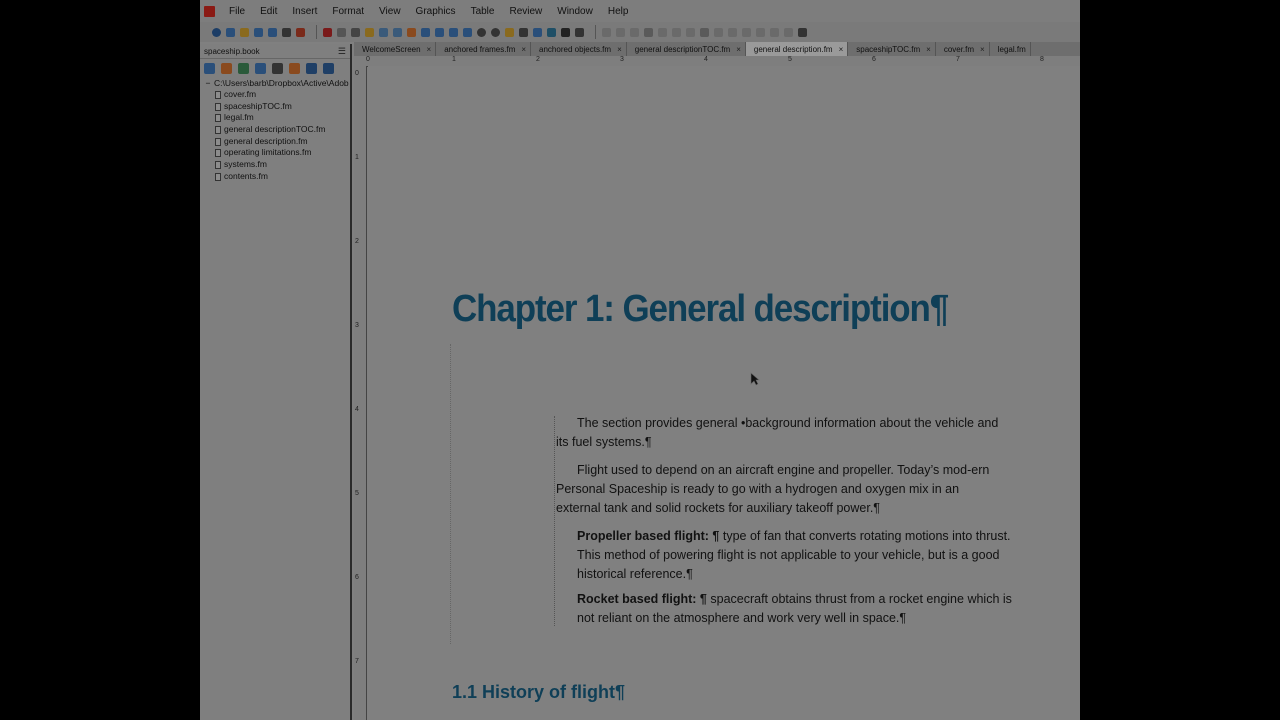 The image size is (1280, 720). I want to click on menu-file: File, so click(238, 11).